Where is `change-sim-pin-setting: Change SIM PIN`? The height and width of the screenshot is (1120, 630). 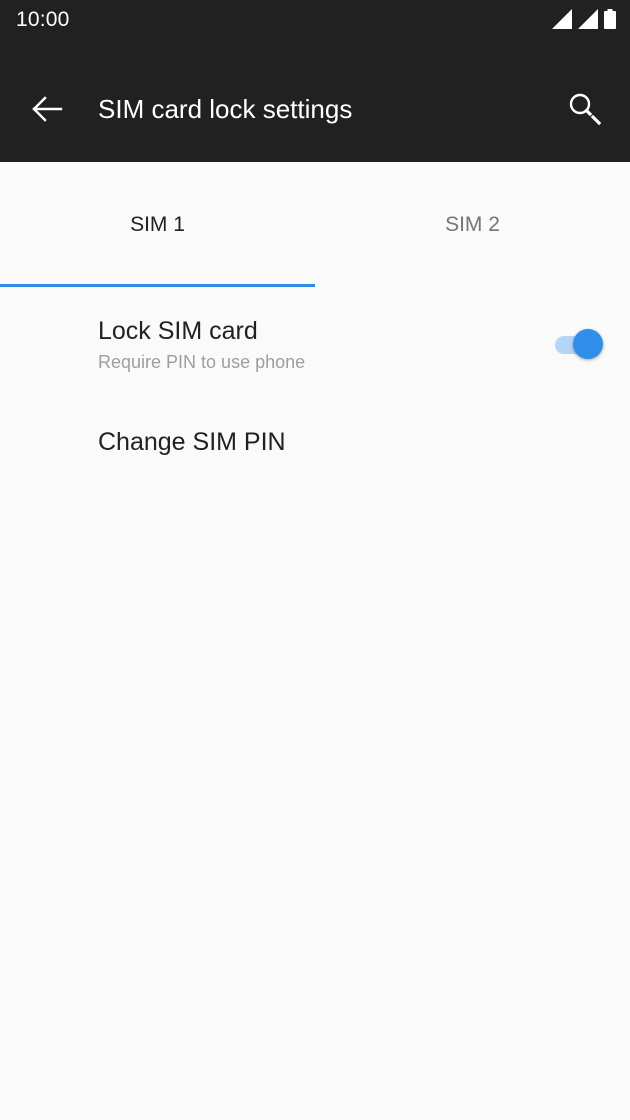
change-sim-pin-setting: Change SIM PIN is located at coordinates (315, 442).